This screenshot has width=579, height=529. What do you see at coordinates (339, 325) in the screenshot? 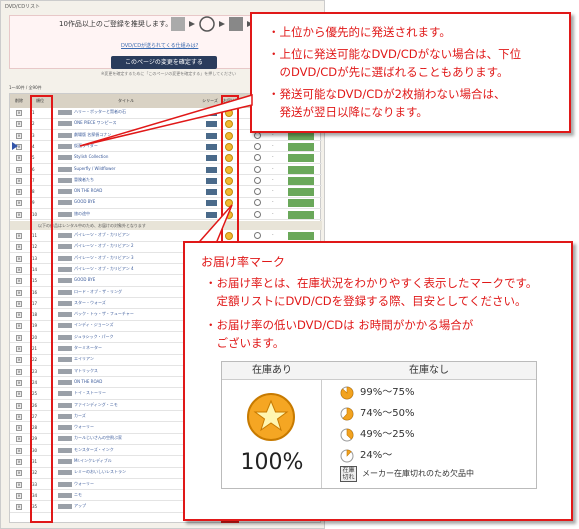
I see `callout2-line: ・お届け率の低いDVD/CDは お時間がかかる場合が` at bounding box center [339, 325].